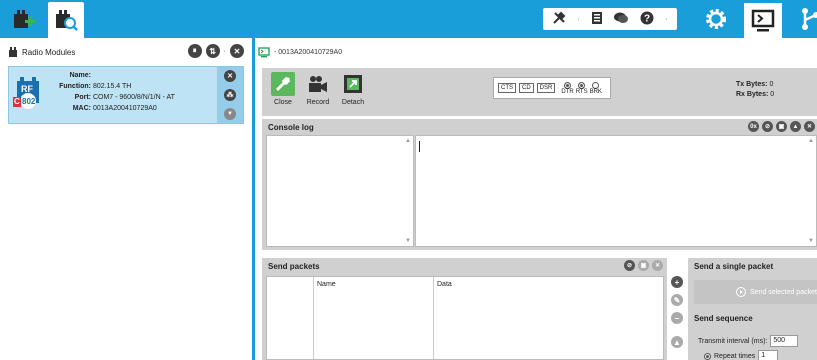 The width and height of the screenshot is (817, 360). I want to click on rts-radio, so click(582, 85).